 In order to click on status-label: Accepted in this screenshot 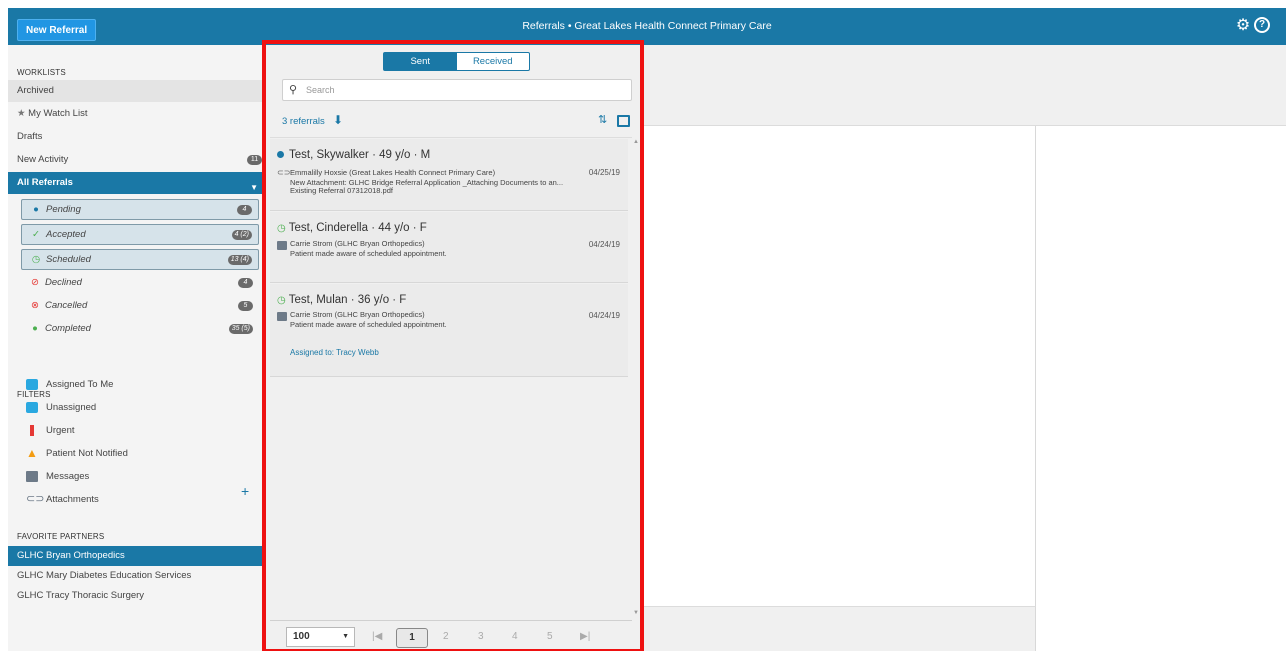, I will do `click(66, 234)`.